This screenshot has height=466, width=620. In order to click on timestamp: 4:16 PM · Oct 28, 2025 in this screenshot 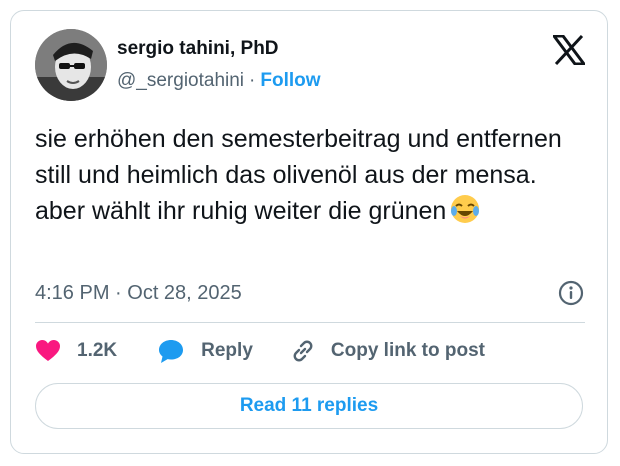, I will do `click(138, 293)`.